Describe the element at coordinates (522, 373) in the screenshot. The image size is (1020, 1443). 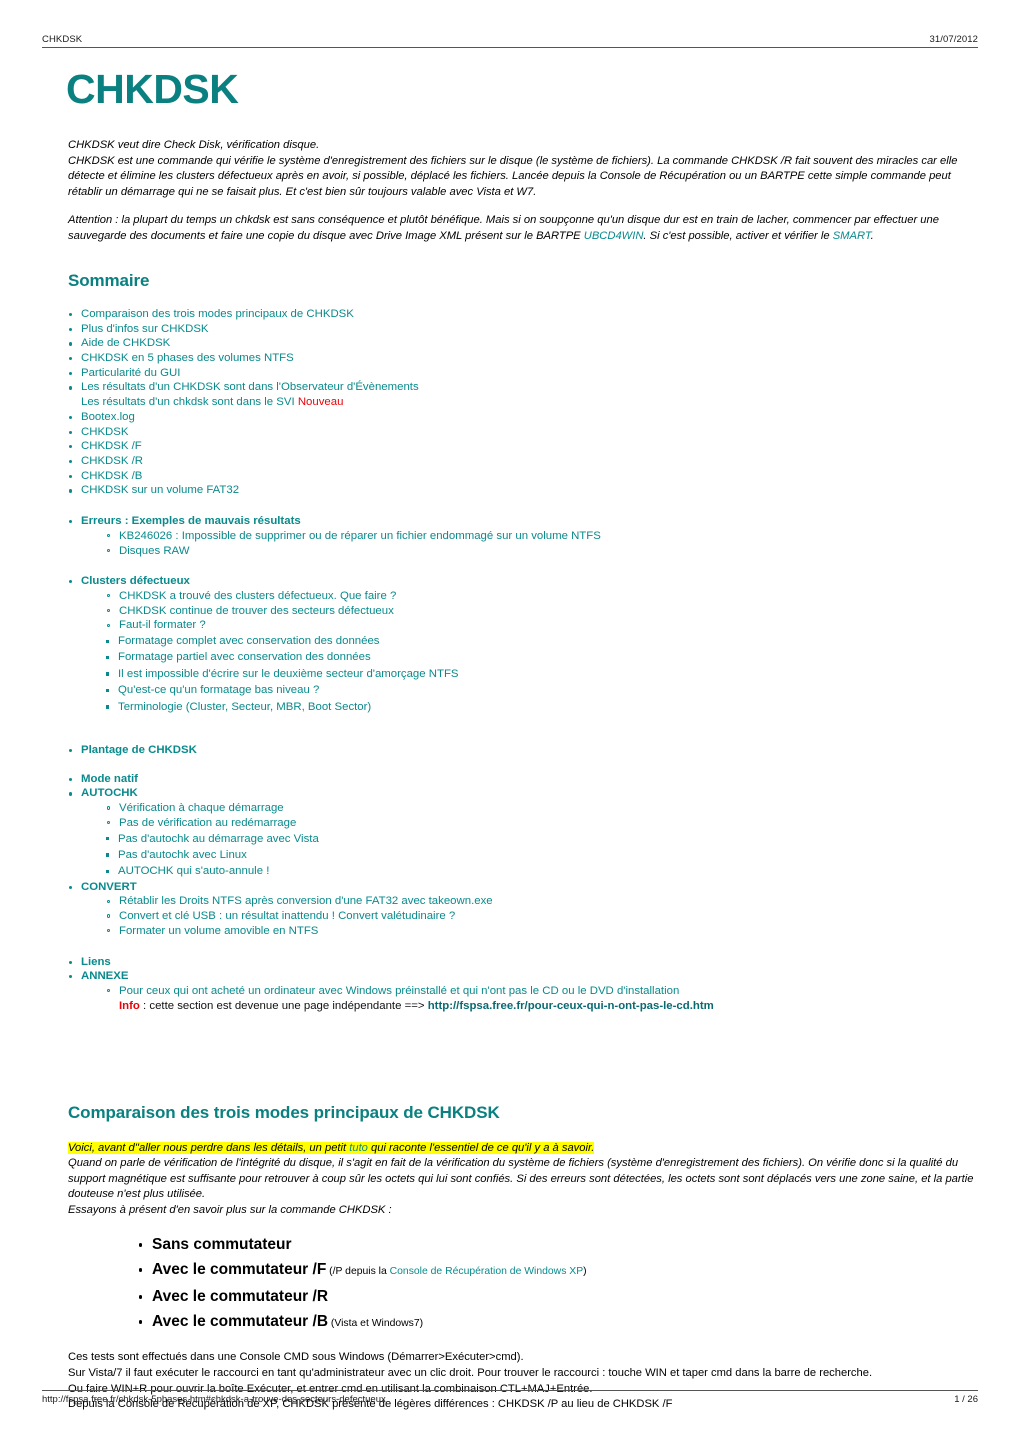
I see `toc-item-gui: Particularité du GUI` at that location.